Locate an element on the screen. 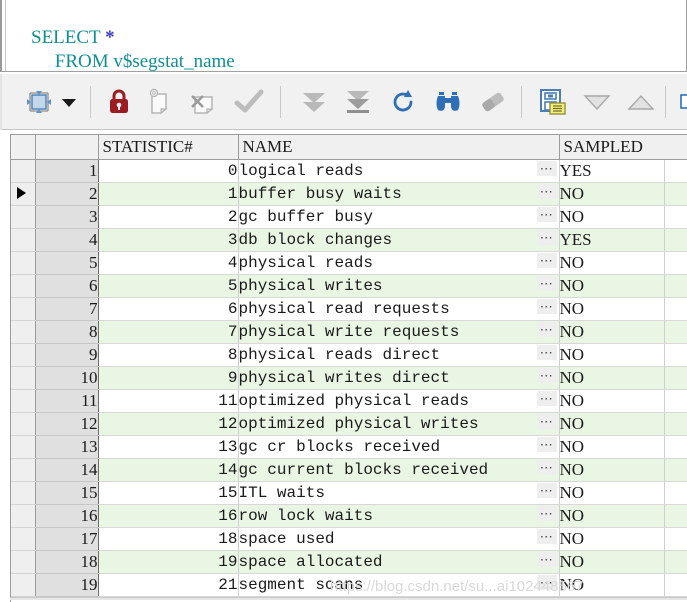 Image resolution: width=687 pixels, height=602 pixels. sql-editor-pane: SELECT * FROM v$segstat_name is located at coordinates (343, 36).